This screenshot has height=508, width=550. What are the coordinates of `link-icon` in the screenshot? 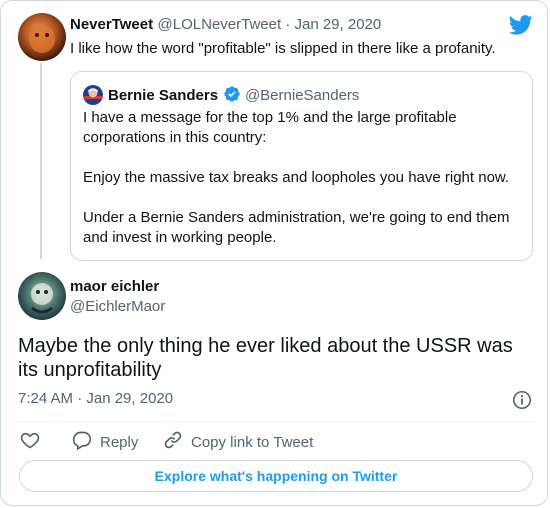 It's located at (173, 442).